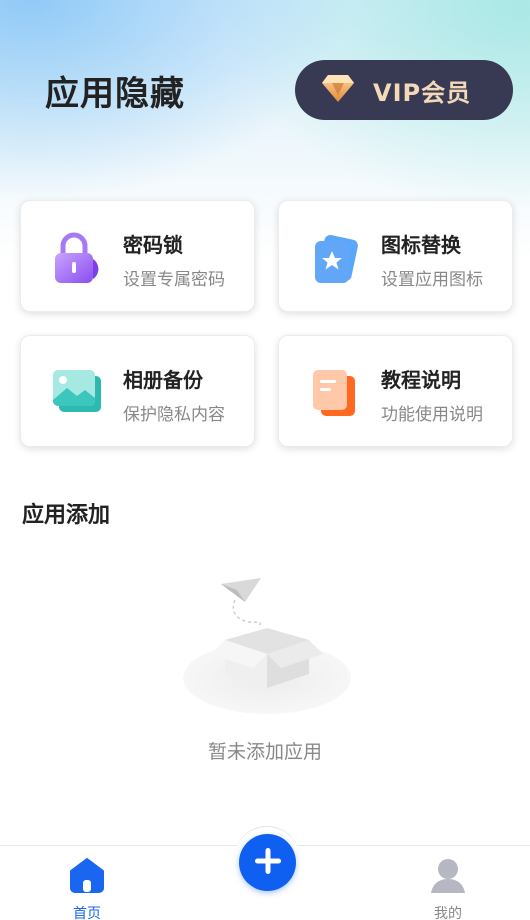  I want to click on card-tutorial: 教程说明 功能使用说明, so click(395, 391).